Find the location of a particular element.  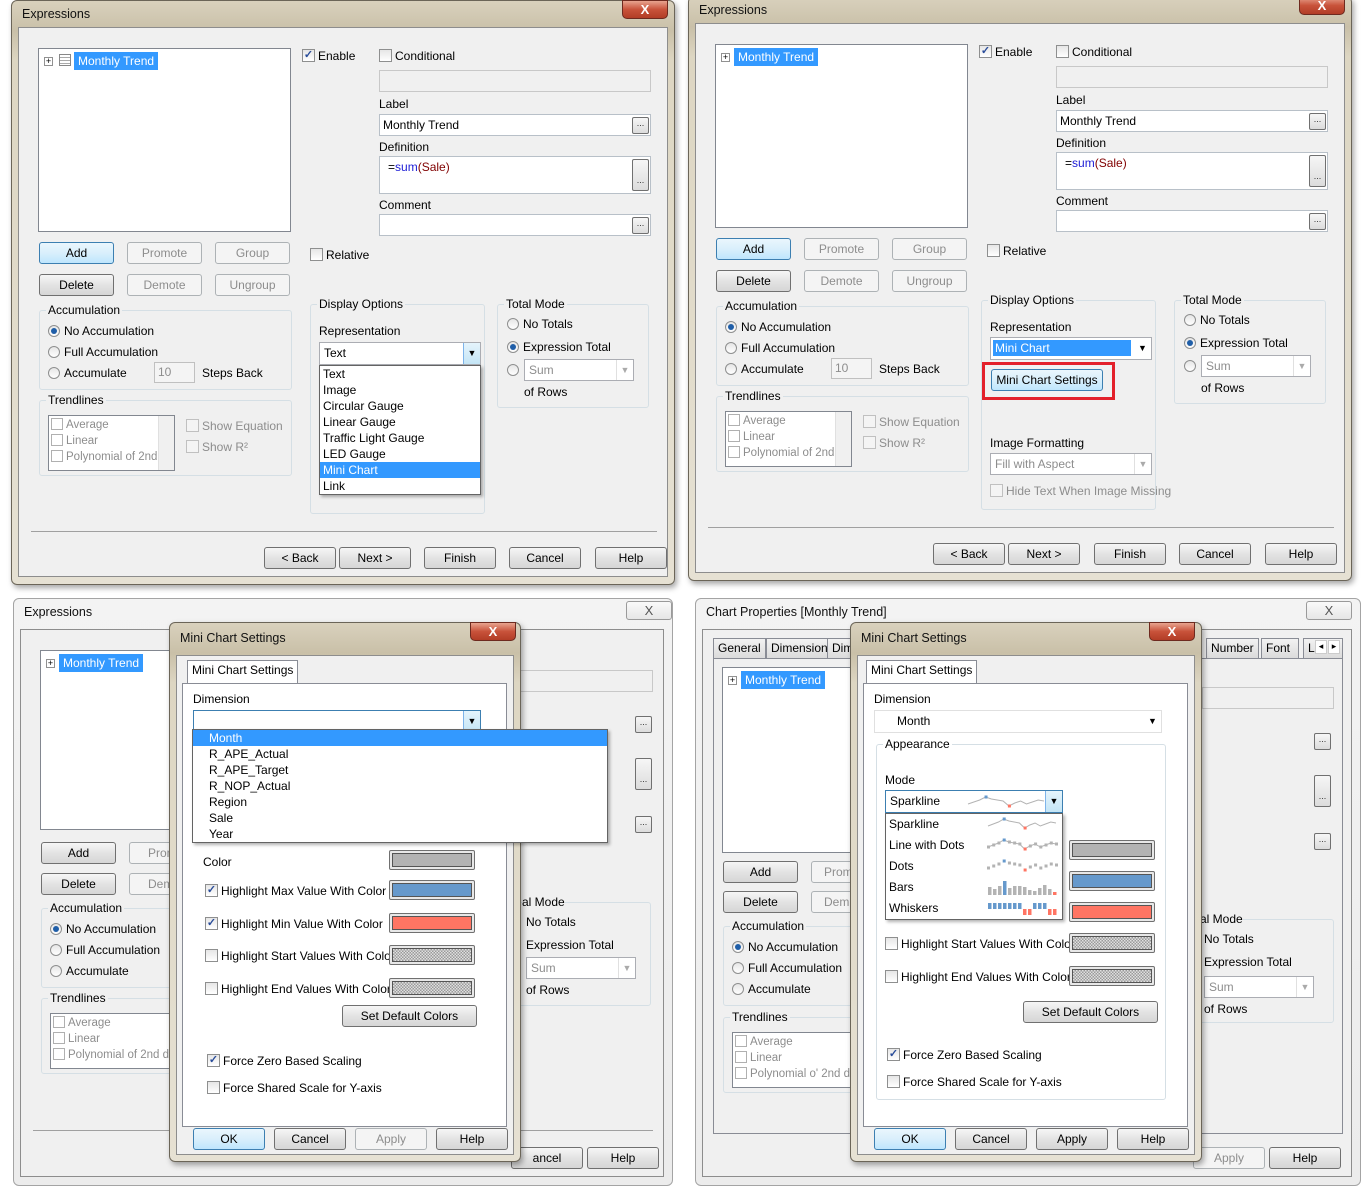

start-color-swatch is located at coordinates (432, 955).